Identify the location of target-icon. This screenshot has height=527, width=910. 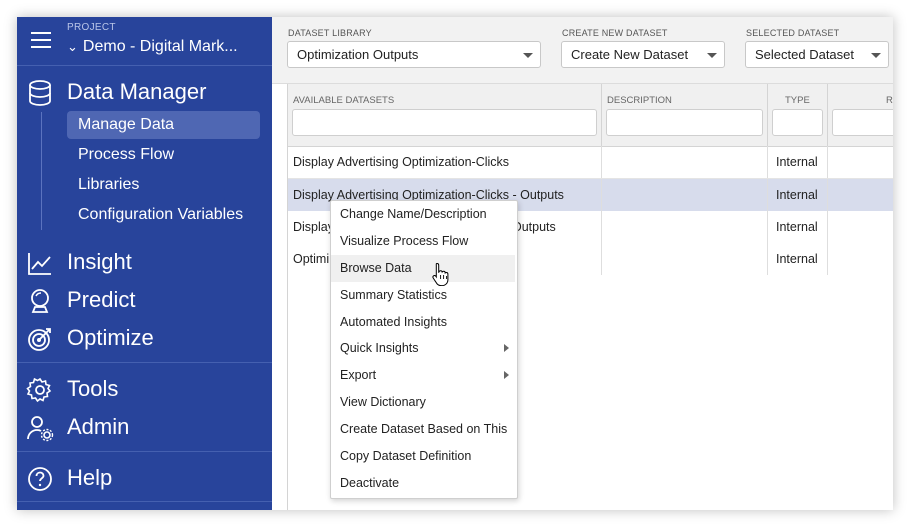
(39, 339).